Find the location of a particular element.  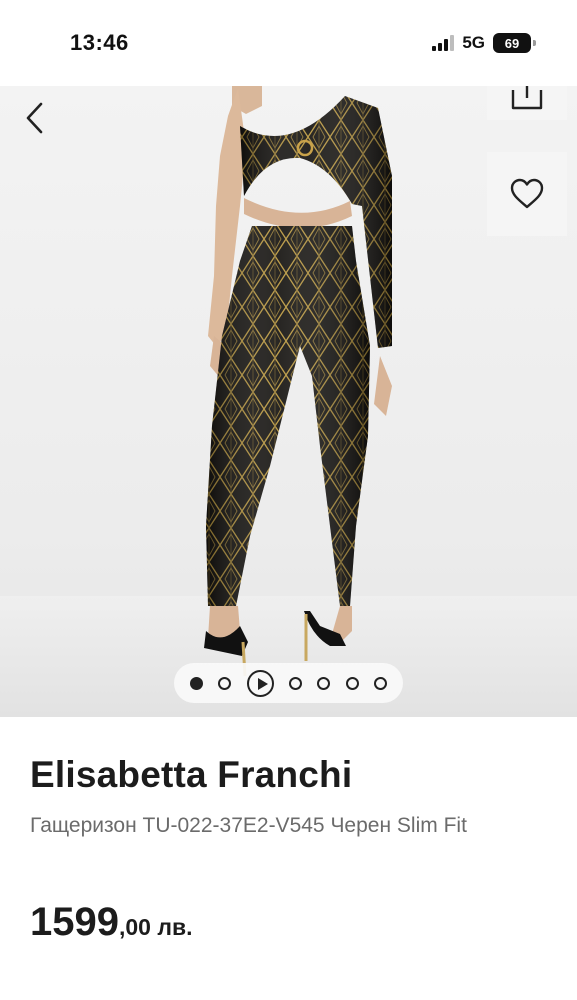

product-price: 1599,00 лв. is located at coordinates (111, 922).